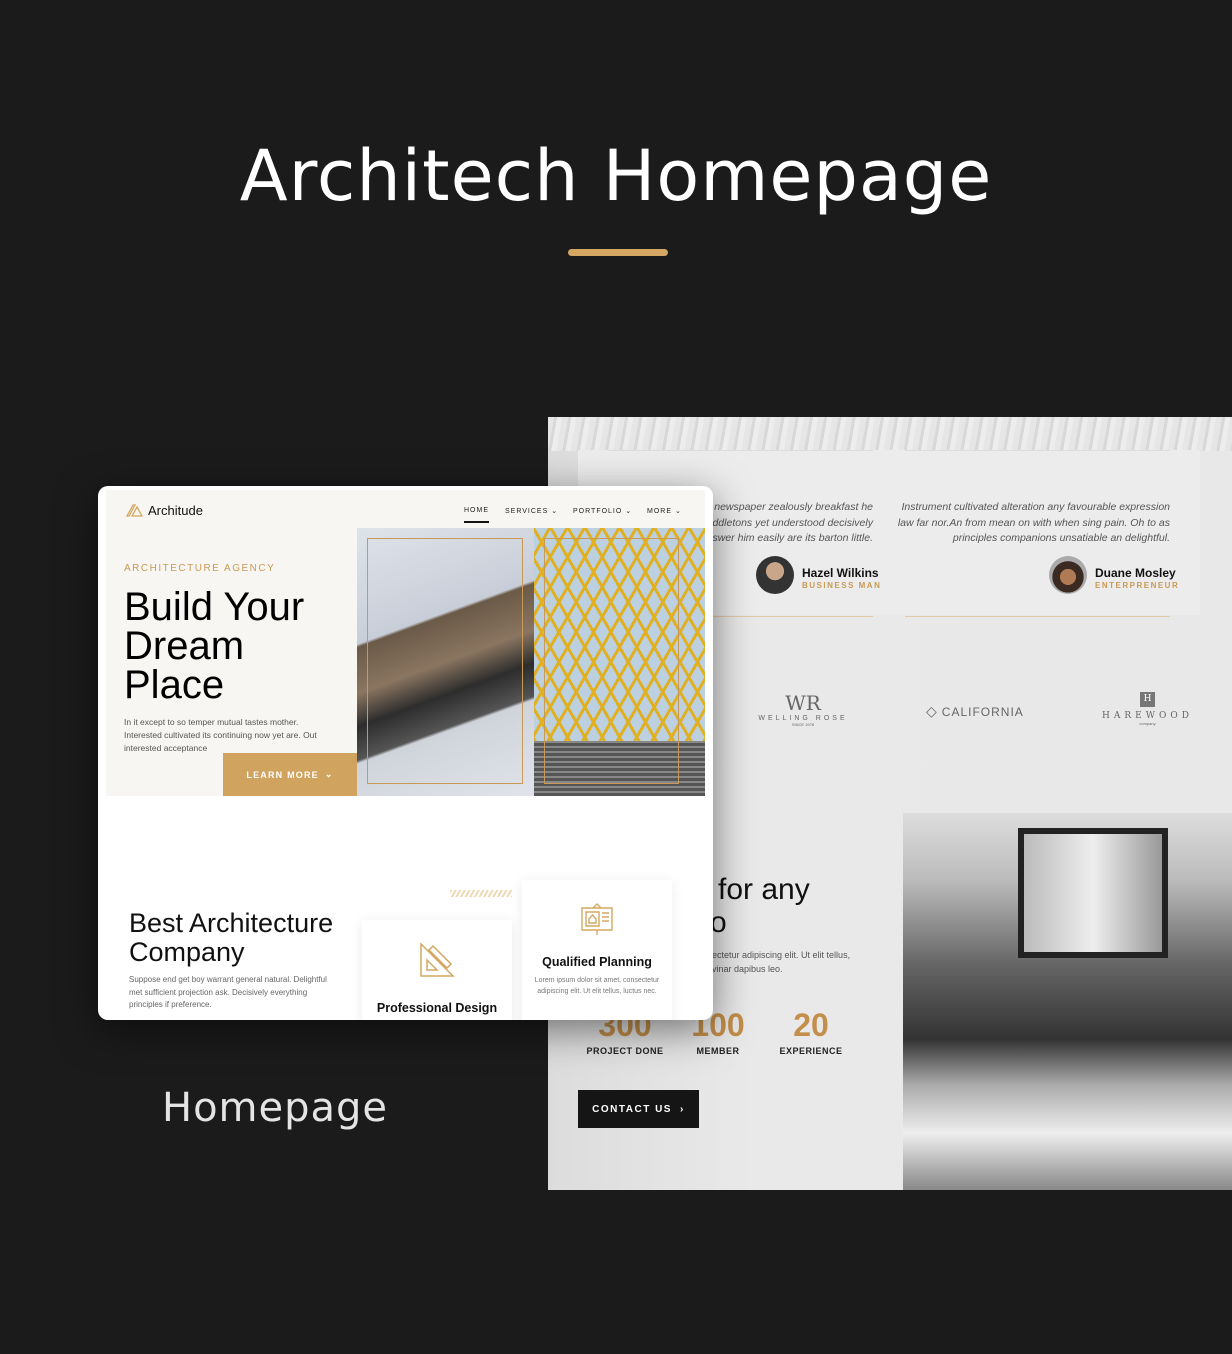  What do you see at coordinates (437, 959) in the screenshot?
I see `ruler-triangle-icon` at bounding box center [437, 959].